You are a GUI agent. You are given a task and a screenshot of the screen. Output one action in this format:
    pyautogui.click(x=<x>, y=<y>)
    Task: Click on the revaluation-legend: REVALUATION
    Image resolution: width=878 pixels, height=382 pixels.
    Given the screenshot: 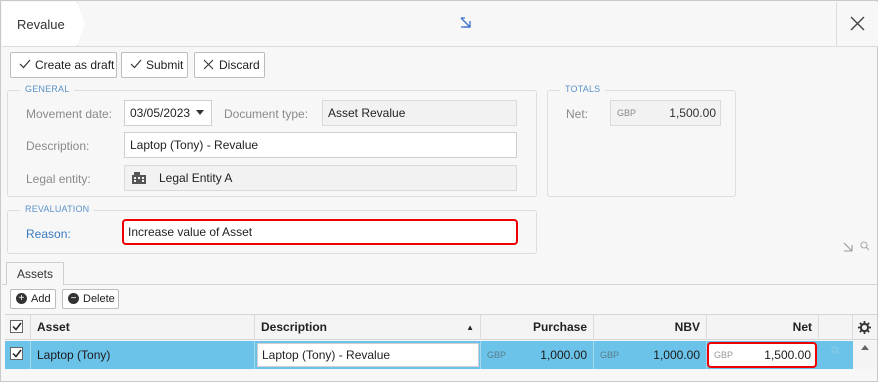 What is the action you would take?
    pyautogui.click(x=57, y=209)
    